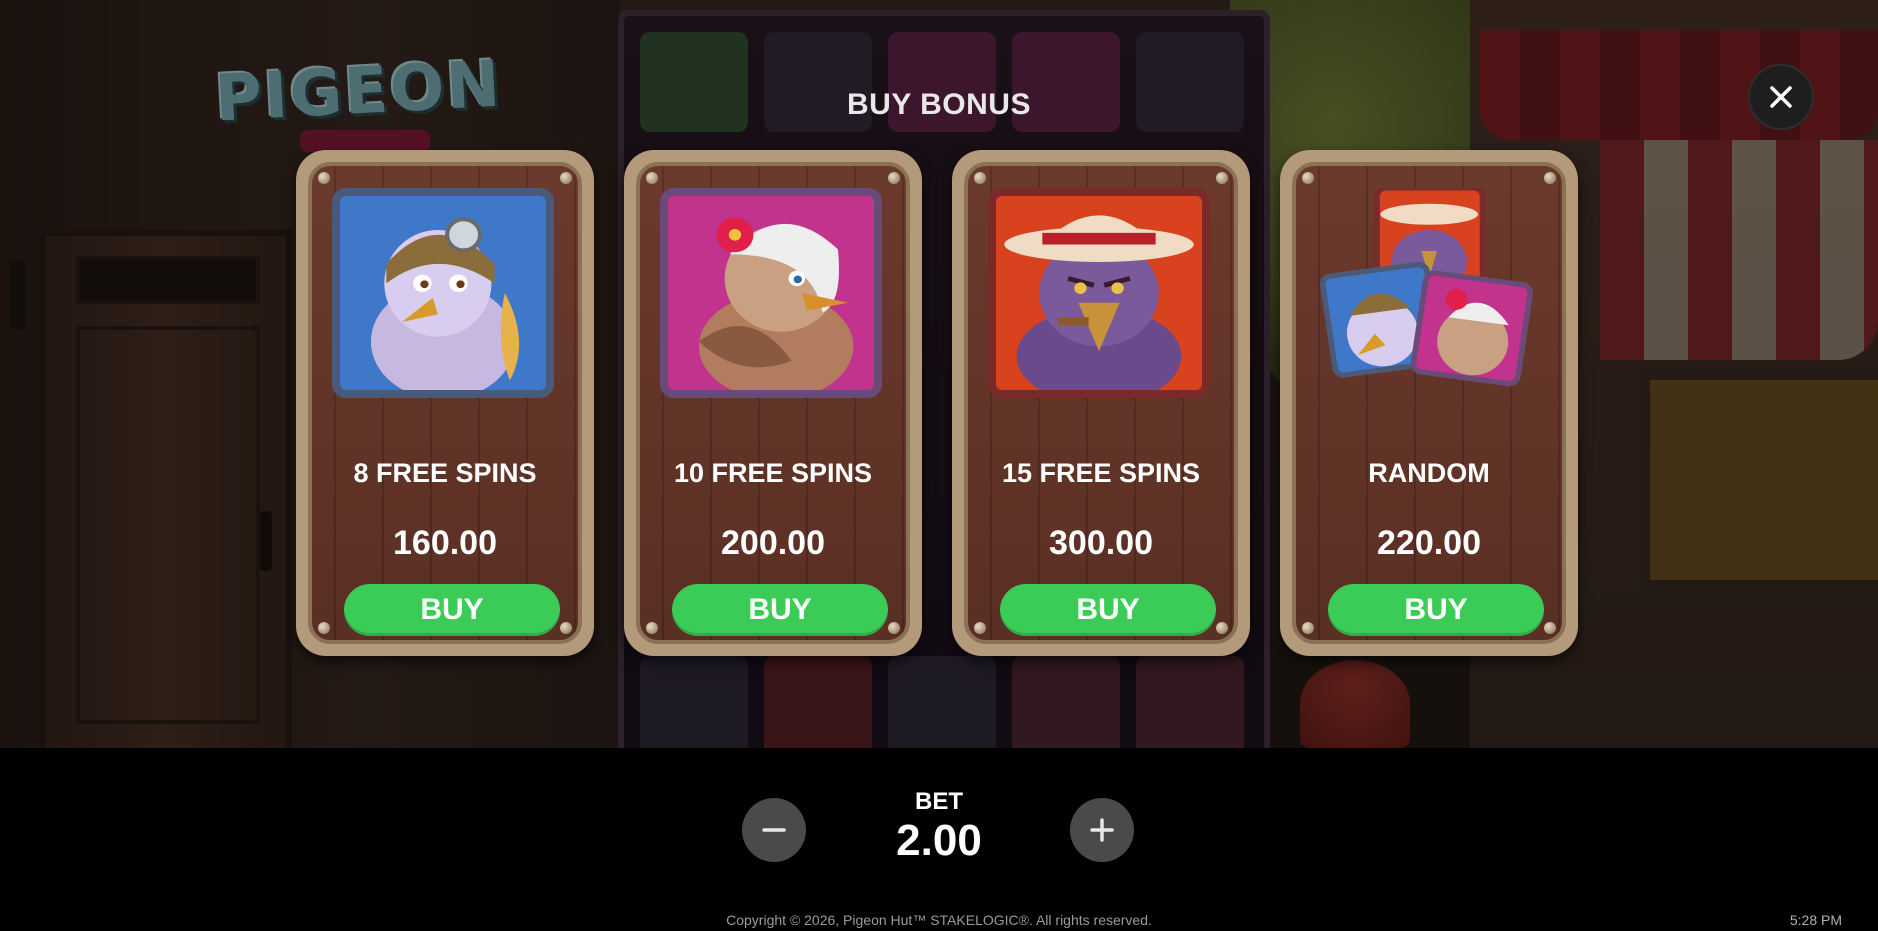 This screenshot has width=1878, height=931. What do you see at coordinates (771, 293) in the screenshot?
I see `flower-pigeon-image` at bounding box center [771, 293].